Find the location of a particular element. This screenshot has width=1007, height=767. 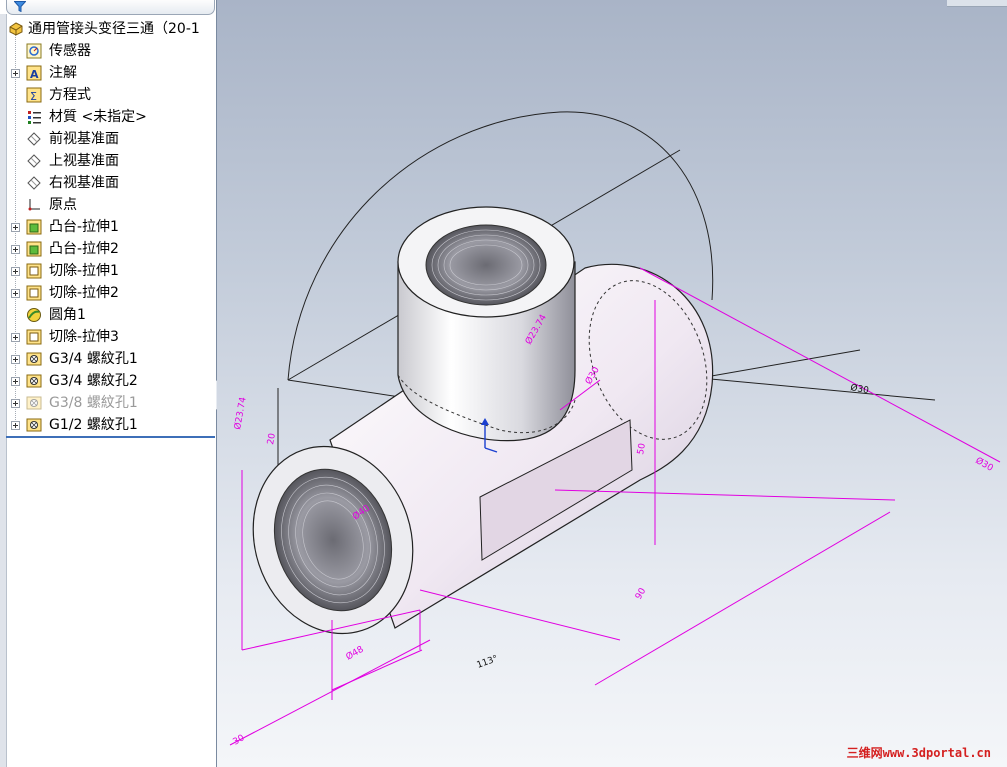

tree-item: 切除-拉伸2 is located at coordinates (108, 293).